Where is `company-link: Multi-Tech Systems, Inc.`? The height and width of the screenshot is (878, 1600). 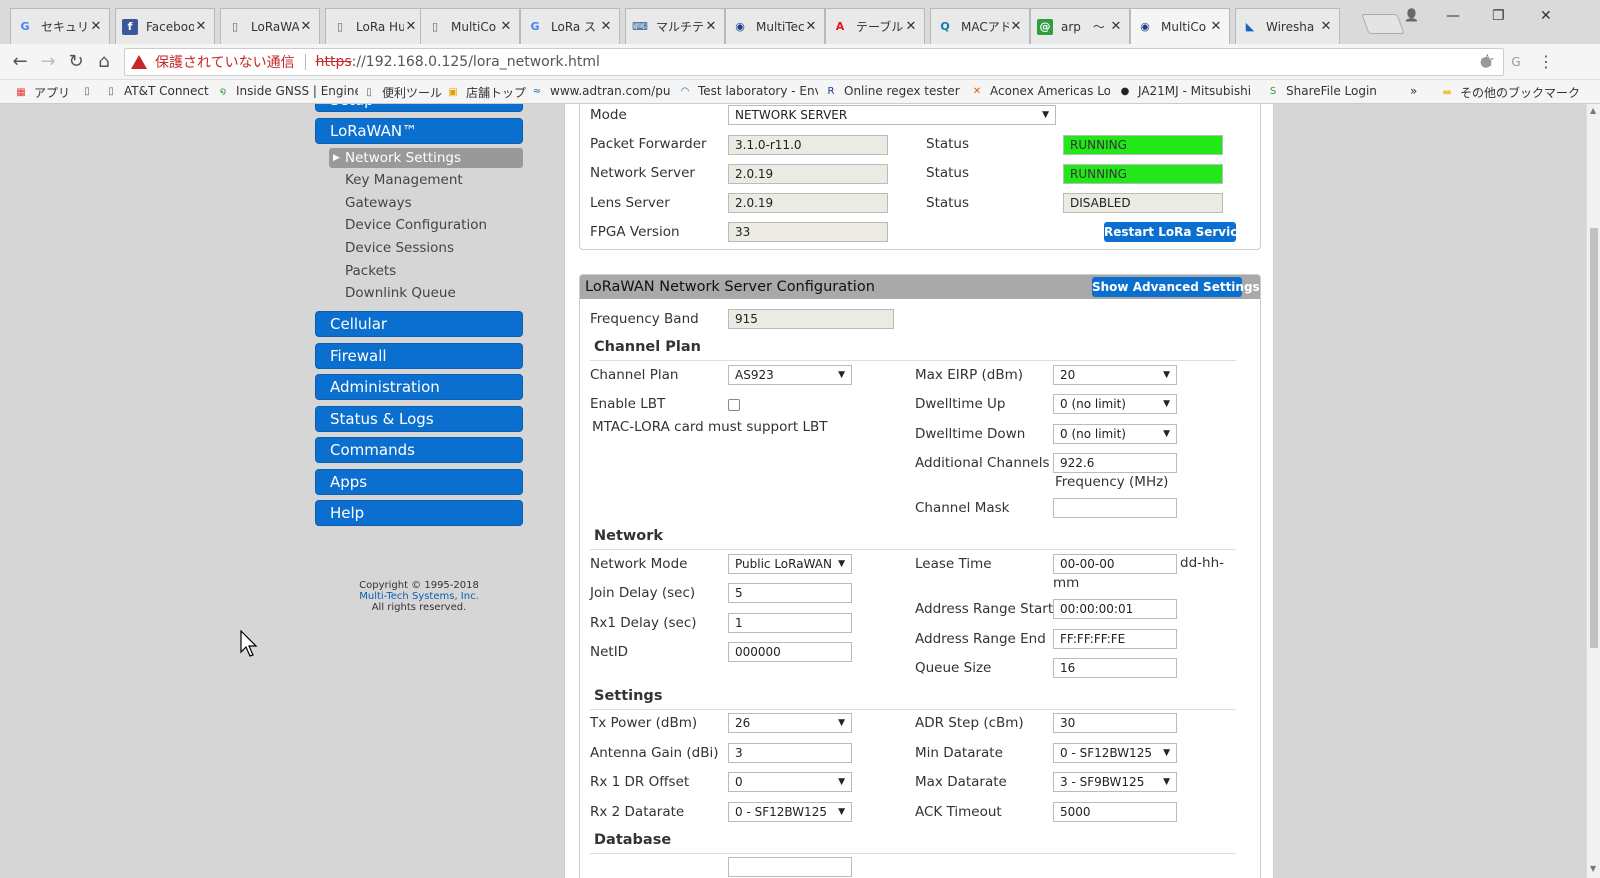 company-link: Multi-Tech Systems, Inc. is located at coordinates (419, 596).